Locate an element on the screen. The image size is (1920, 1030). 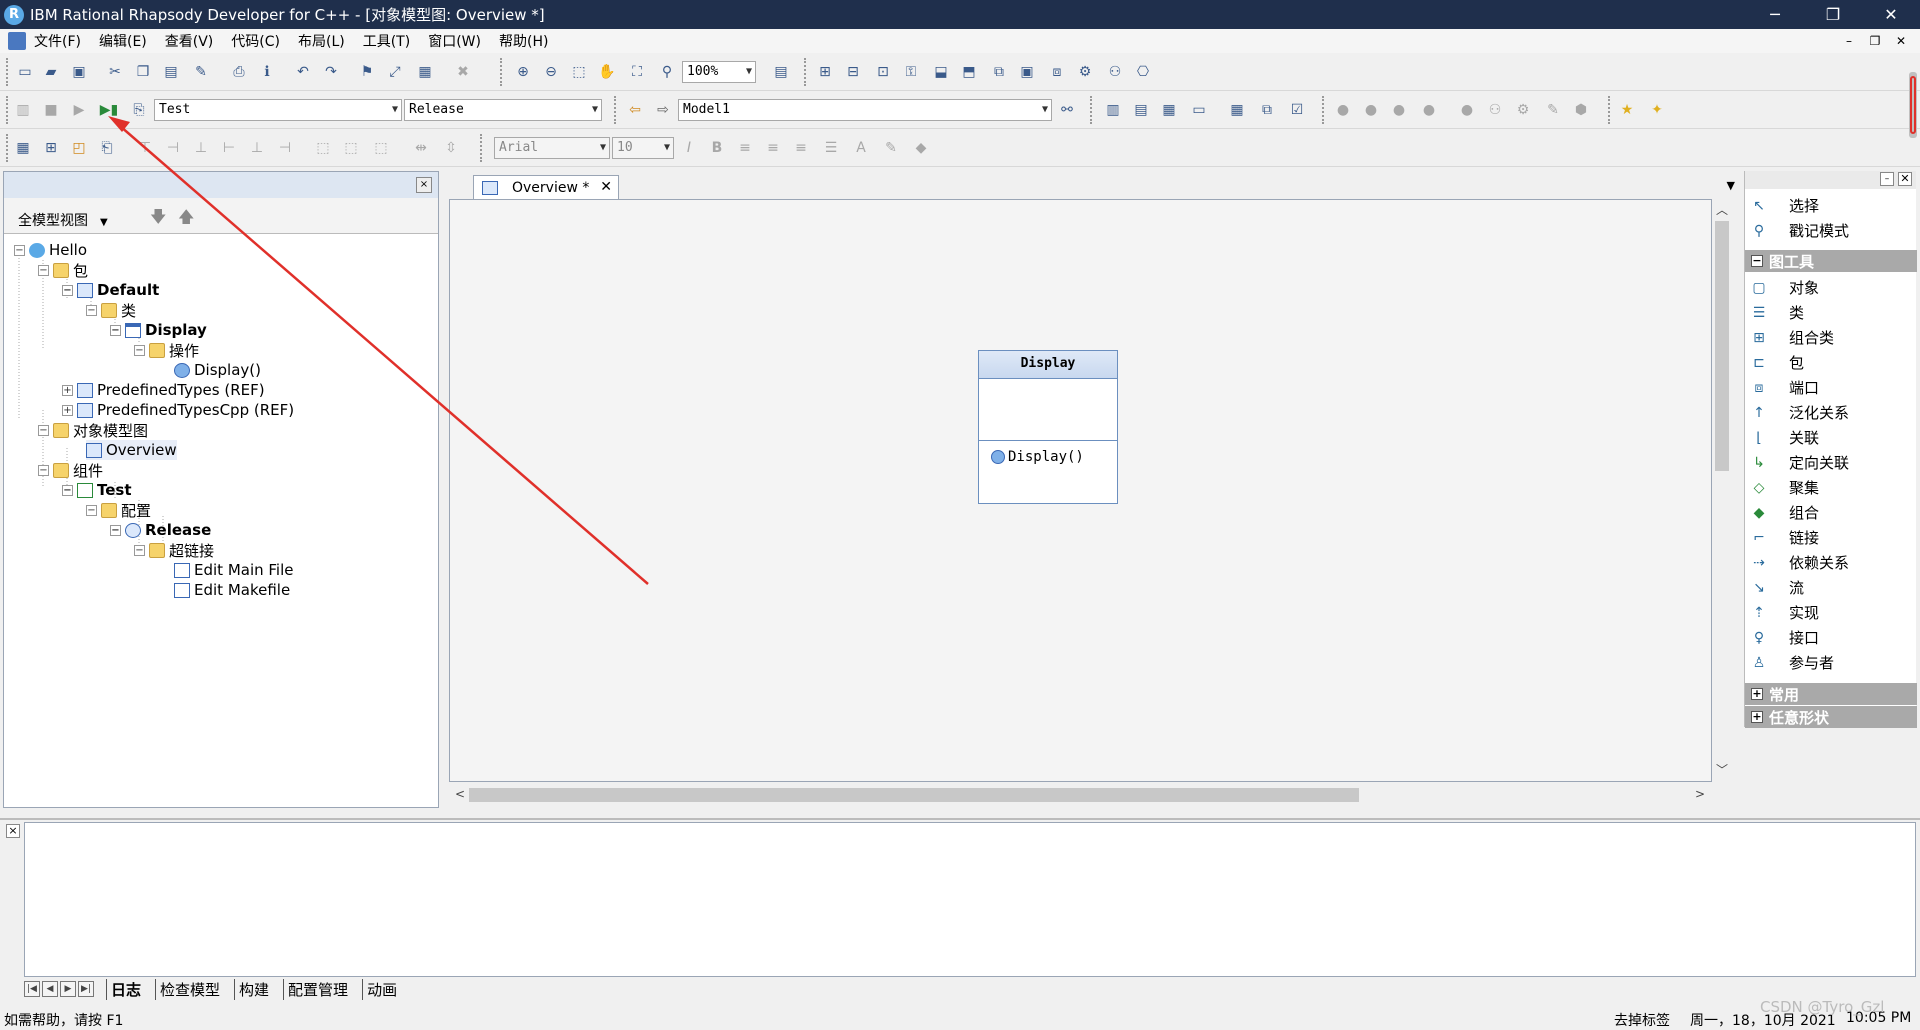
print-icon: ⎙ is located at coordinates (239, 72).